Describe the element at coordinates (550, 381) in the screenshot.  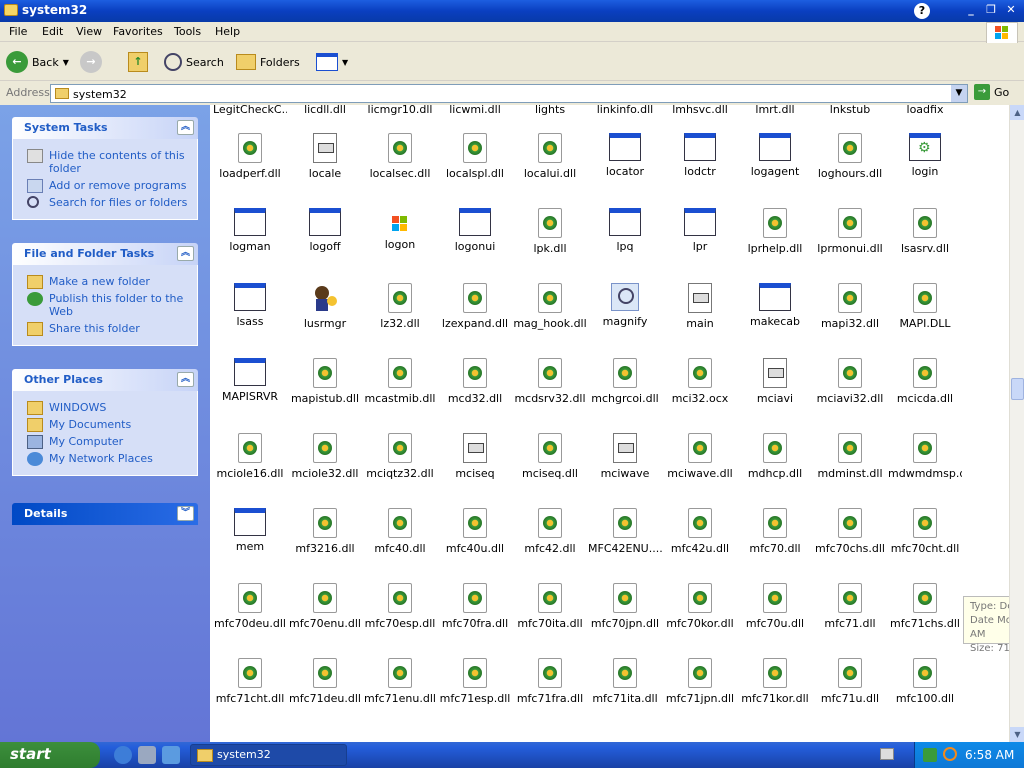
I see `file-item: mcdsrv32.dll` at that location.